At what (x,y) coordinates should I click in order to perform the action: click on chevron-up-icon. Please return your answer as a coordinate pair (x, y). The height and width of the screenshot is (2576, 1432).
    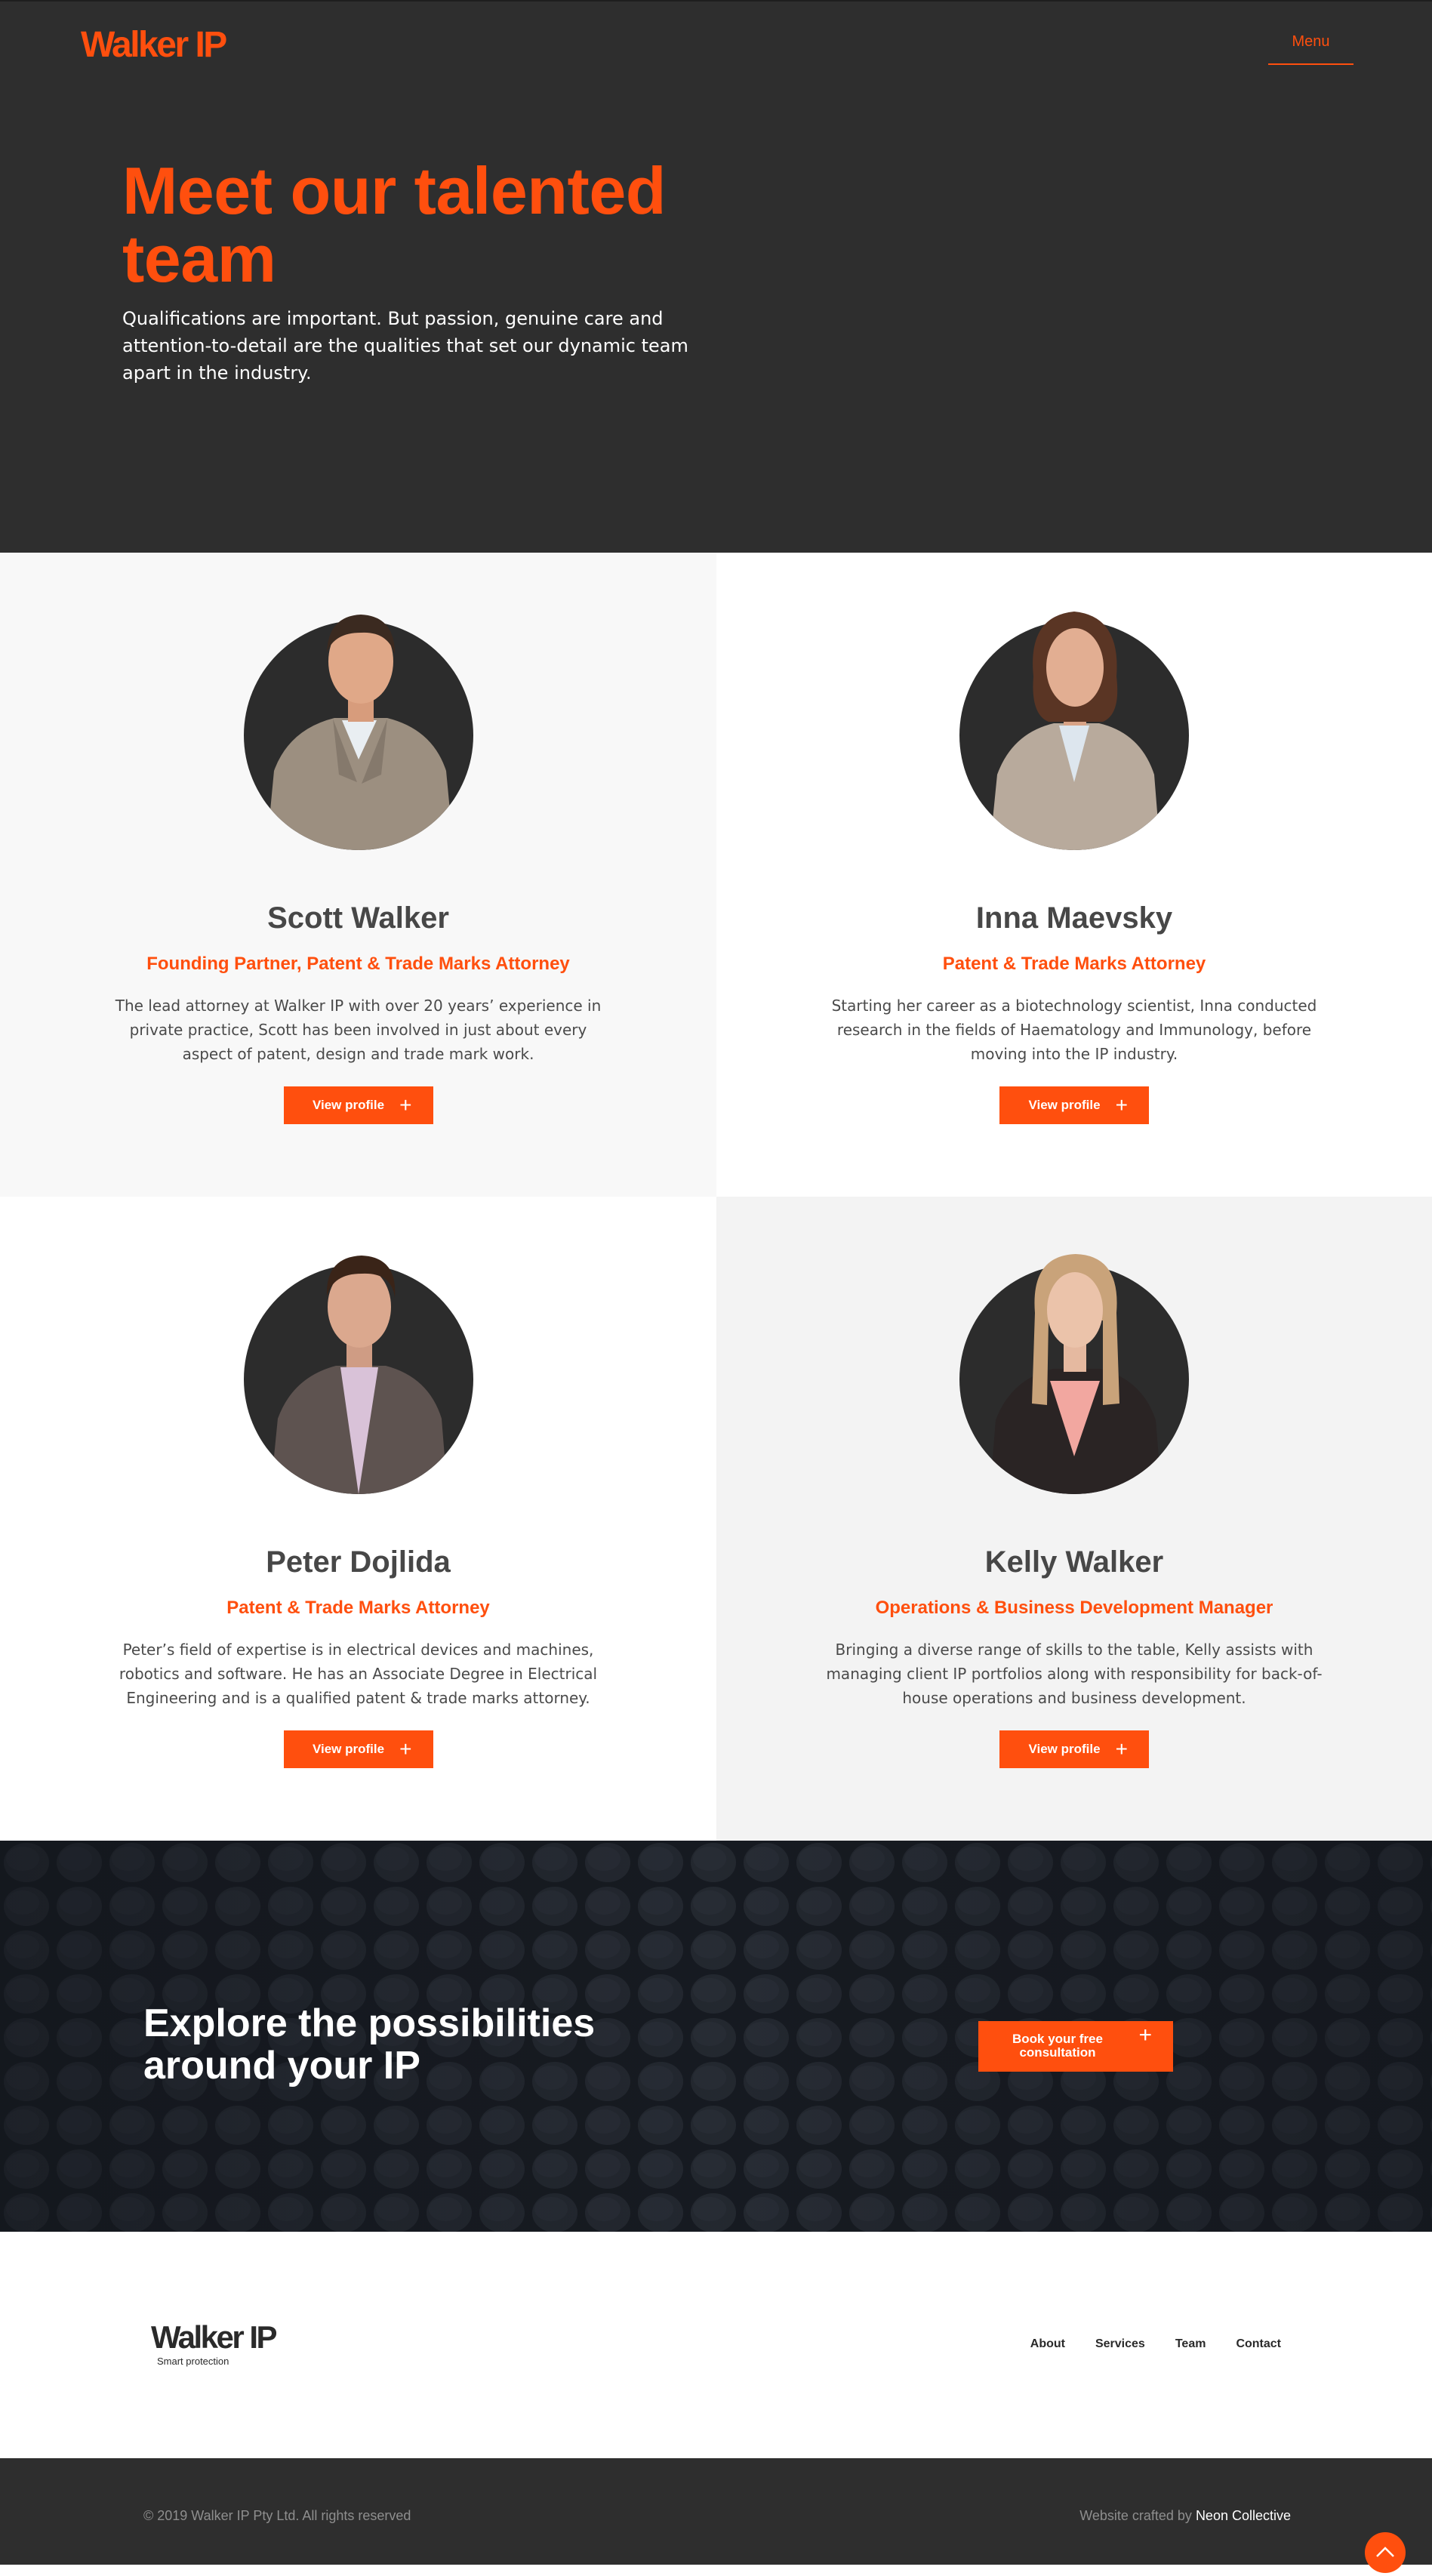
    Looking at the image, I should click on (1385, 2552).